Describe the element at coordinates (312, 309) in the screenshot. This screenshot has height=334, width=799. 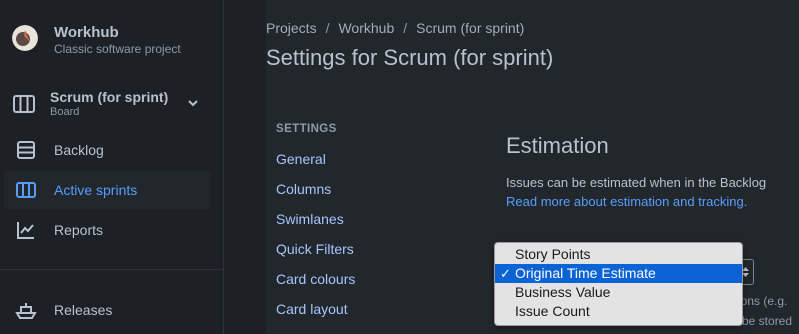
I see `settings-link-card-layout: Card layout` at that location.